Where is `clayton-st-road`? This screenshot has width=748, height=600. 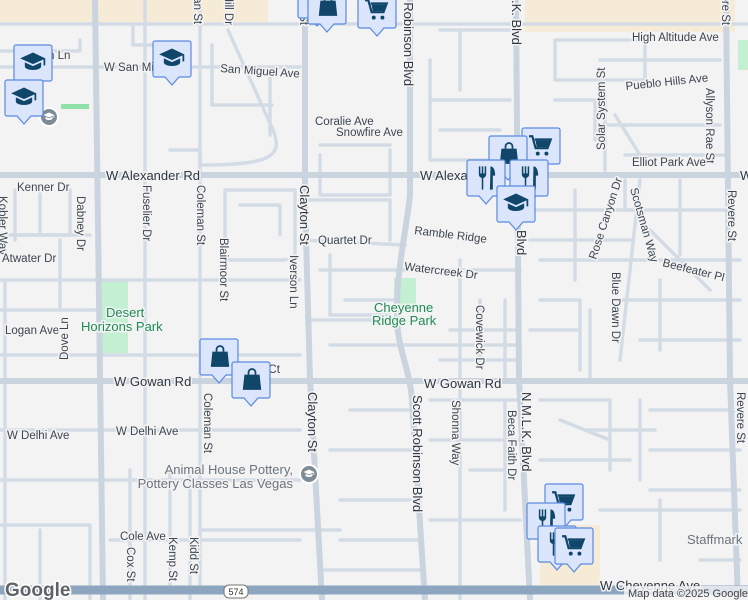
clayton-st-road is located at coordinates (313, 300).